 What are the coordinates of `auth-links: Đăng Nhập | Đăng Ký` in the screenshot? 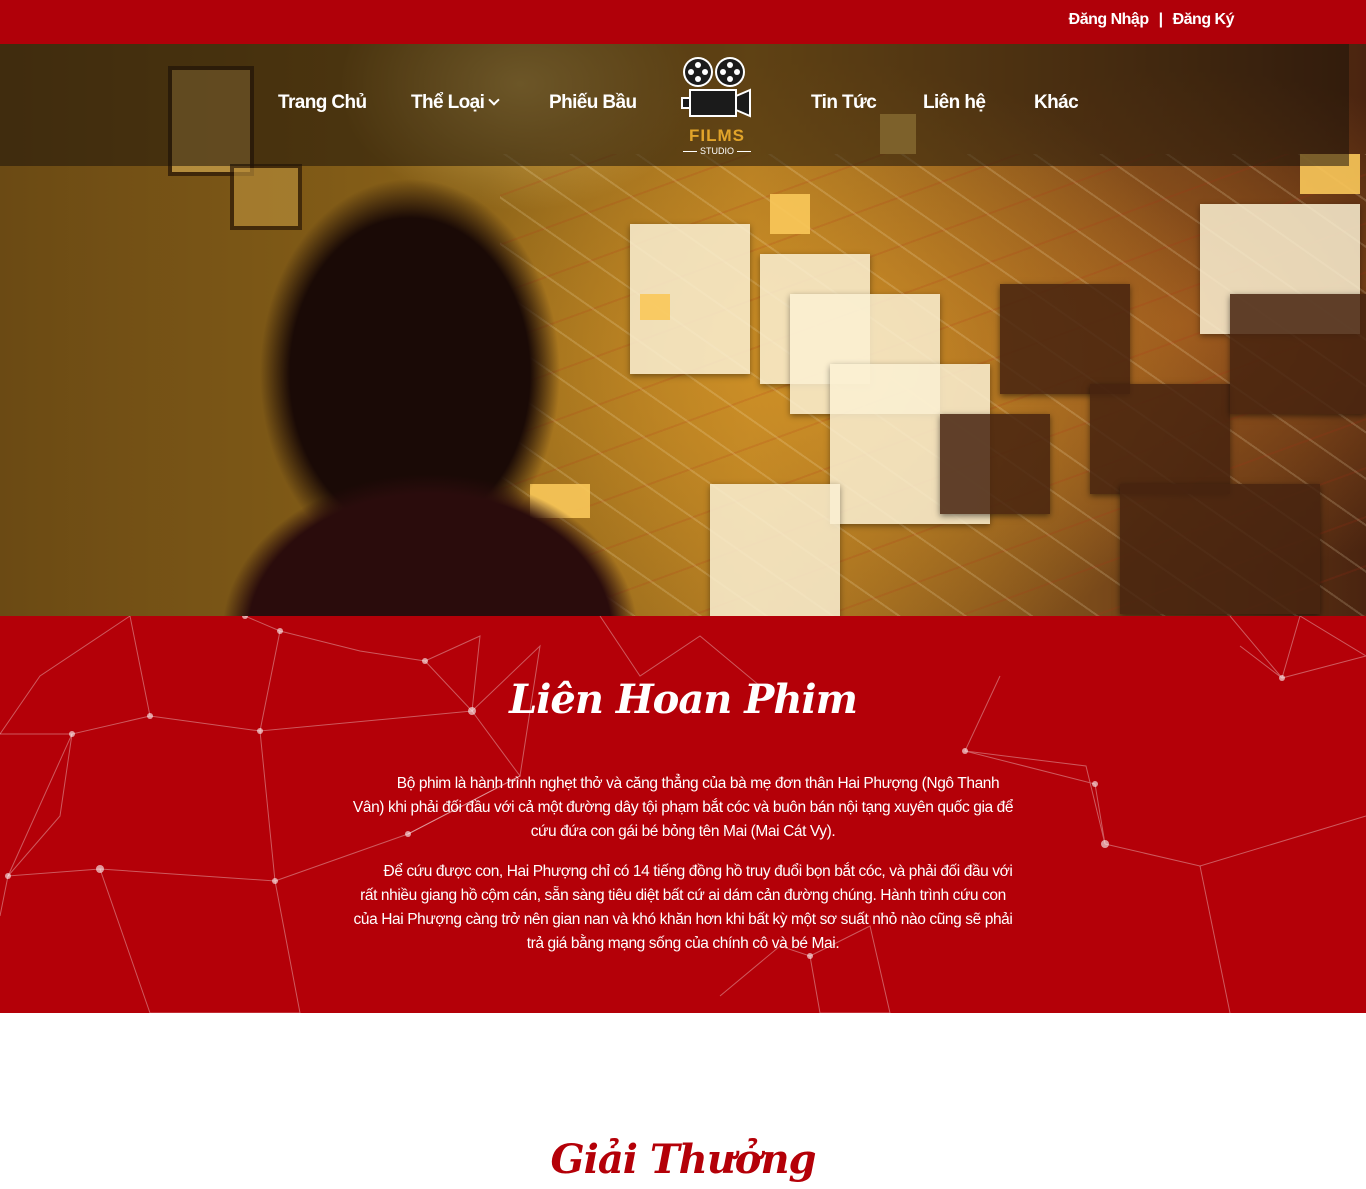 It's located at (1152, 20).